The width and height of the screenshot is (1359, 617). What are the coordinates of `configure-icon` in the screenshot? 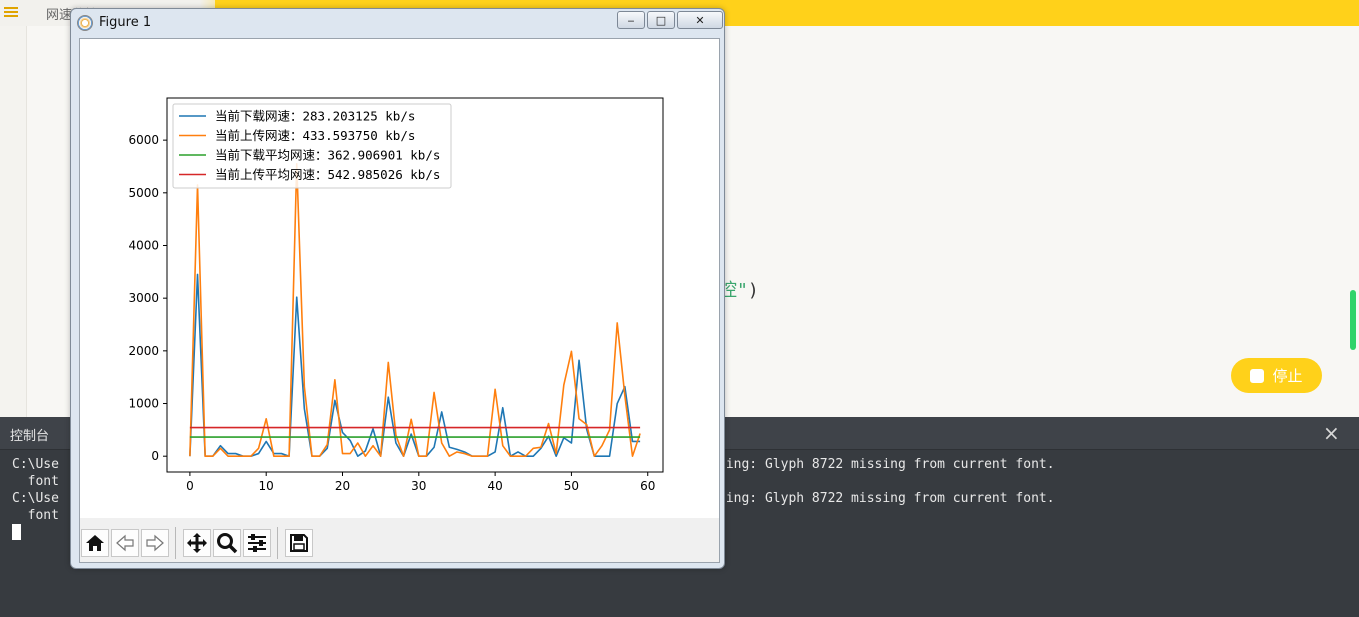 It's located at (257, 543).